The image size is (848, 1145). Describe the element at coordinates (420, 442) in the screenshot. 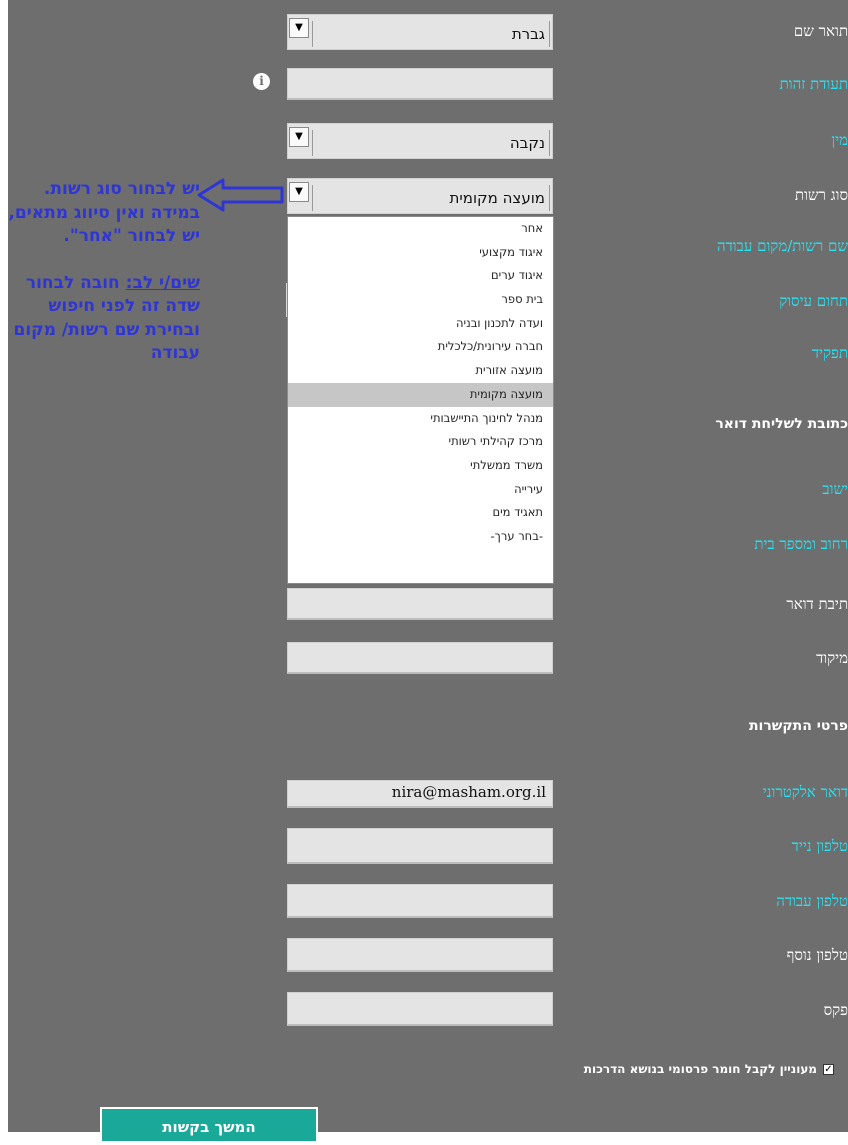

I see `dropdown-option: מרכז קהילתי רשותי` at that location.